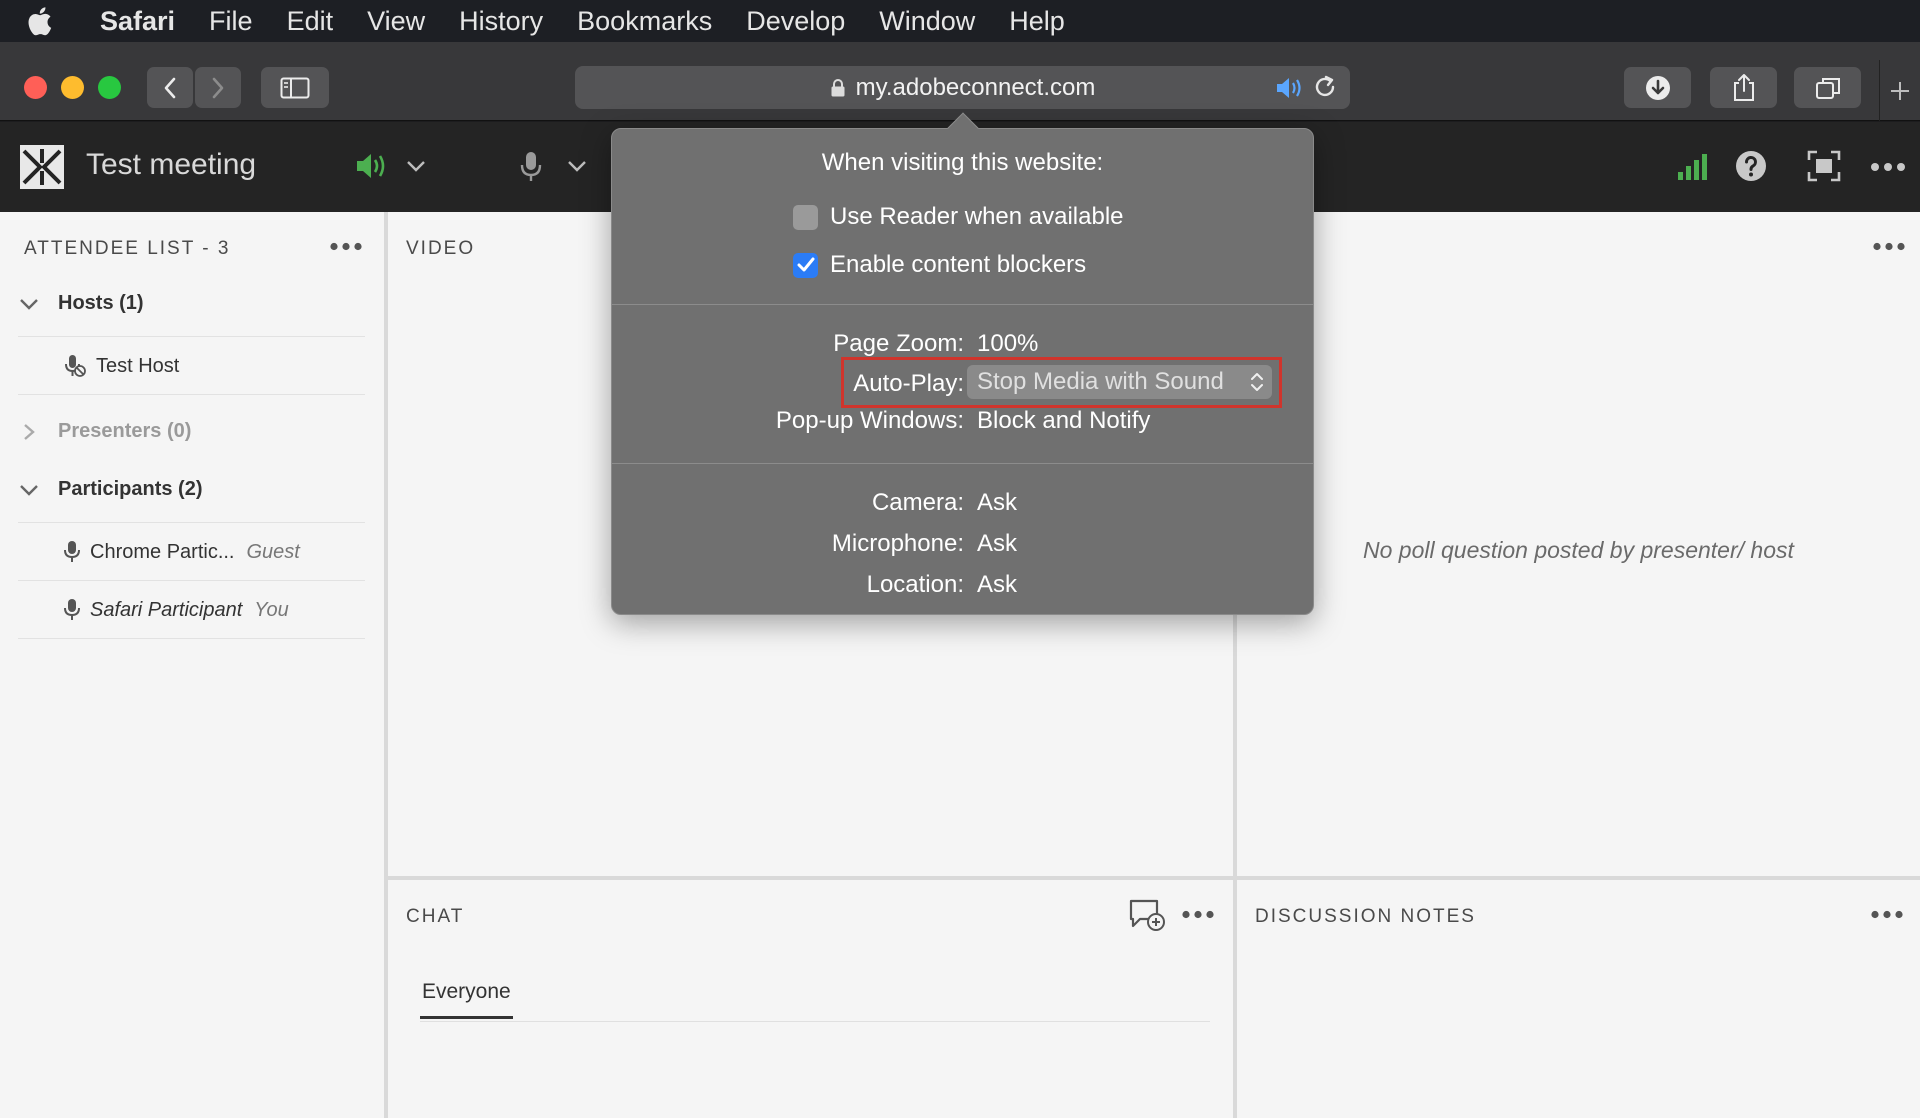 This screenshot has width=1920, height=1118. I want to click on menu-bookmarks: Bookmarks, so click(644, 21).